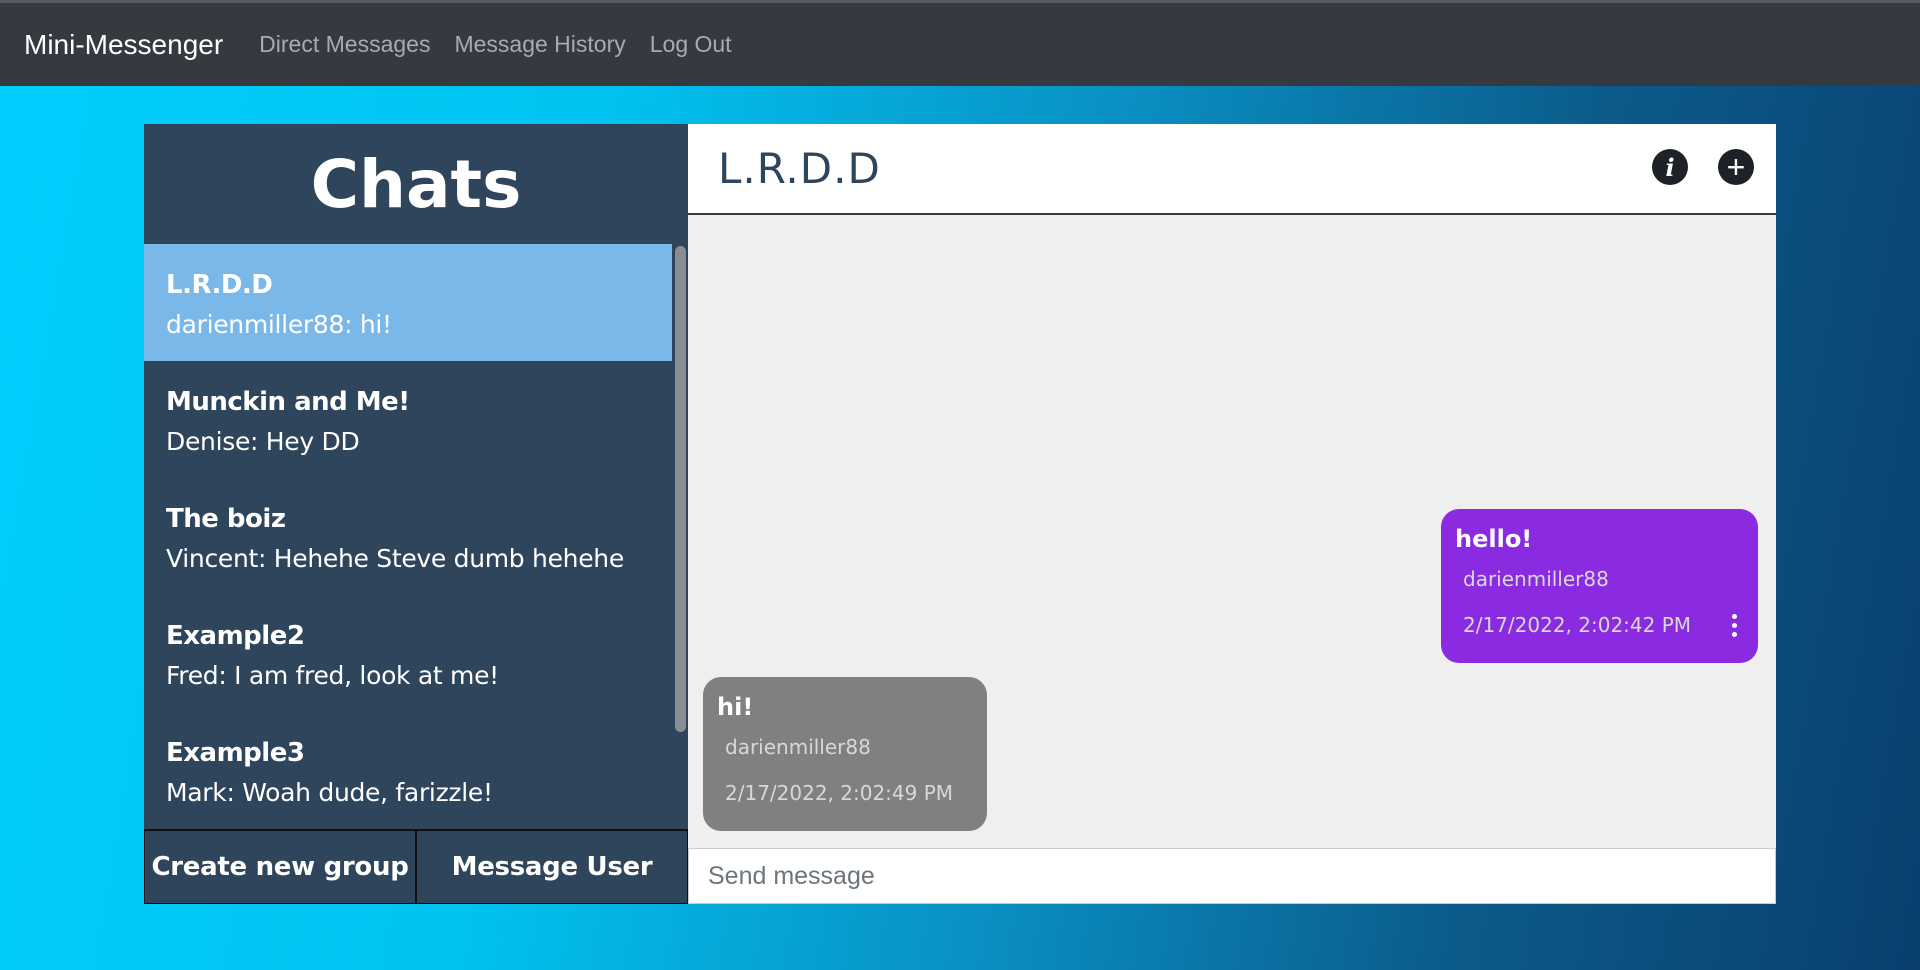 Image resolution: width=1920 pixels, height=970 pixels. What do you see at coordinates (416, 653) in the screenshot?
I see `chat-item-example2: Example2 Fred: I am fred, look at me!` at bounding box center [416, 653].